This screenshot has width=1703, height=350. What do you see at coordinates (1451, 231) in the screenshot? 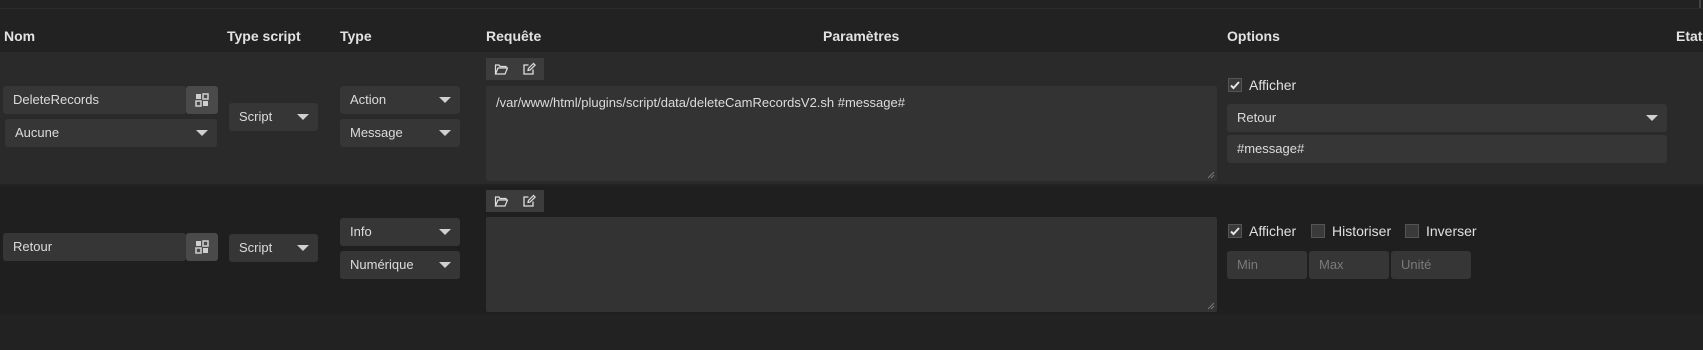
I see `inverser-label: Inverser` at bounding box center [1451, 231].